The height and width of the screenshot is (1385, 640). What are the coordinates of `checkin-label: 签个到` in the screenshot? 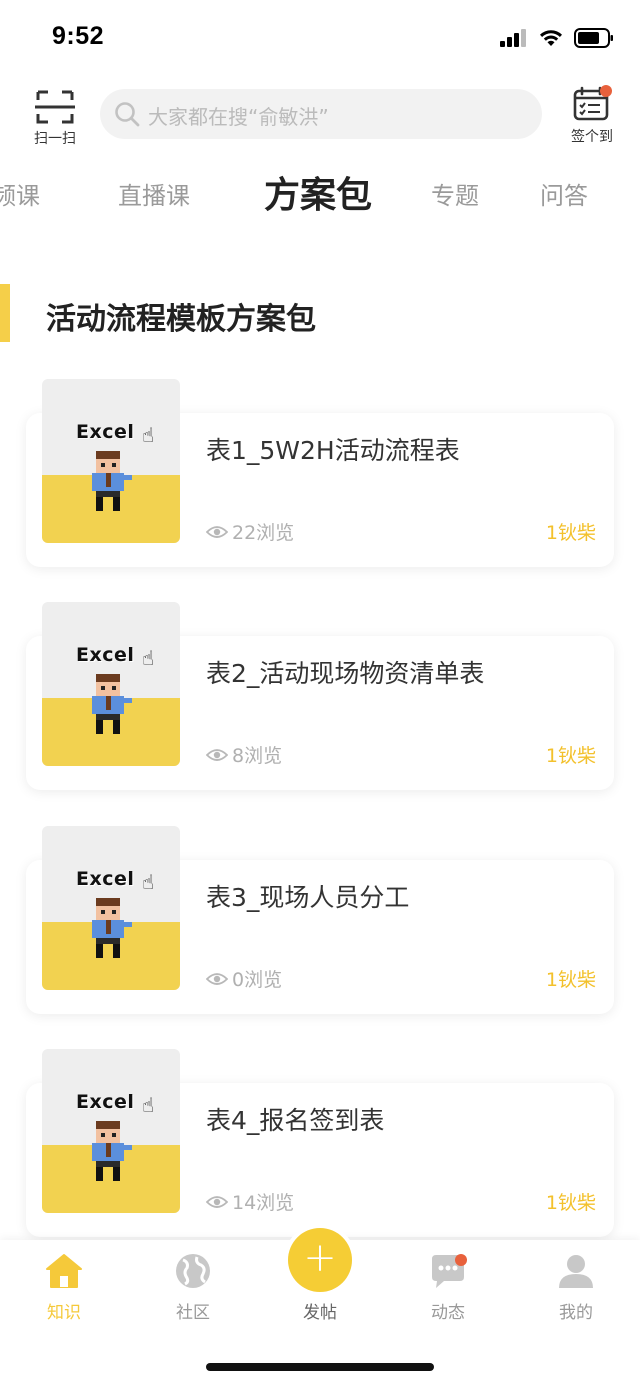 It's located at (592, 137).